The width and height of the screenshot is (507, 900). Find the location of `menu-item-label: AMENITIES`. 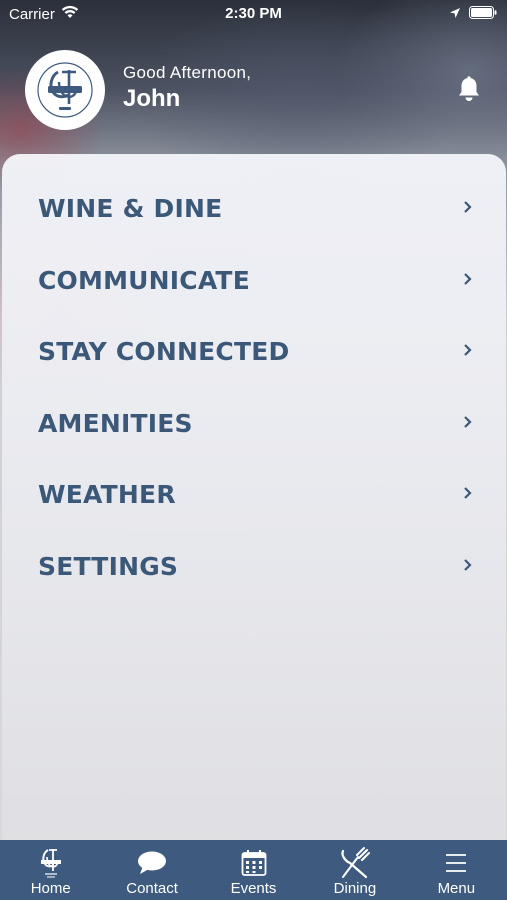

menu-item-label: AMENITIES is located at coordinates (115, 423).